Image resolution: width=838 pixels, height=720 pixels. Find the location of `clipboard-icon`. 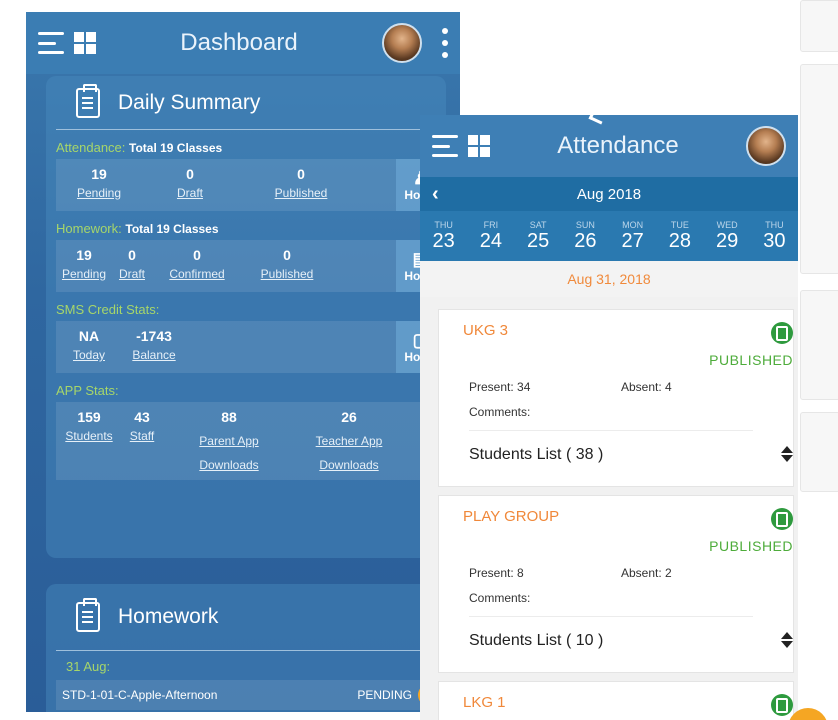

clipboard-icon is located at coordinates (88, 615).